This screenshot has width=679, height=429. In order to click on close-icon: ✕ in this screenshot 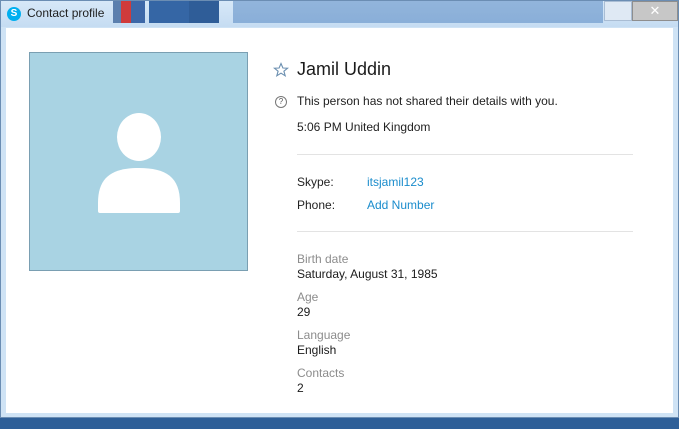, I will do `click(655, 10)`.